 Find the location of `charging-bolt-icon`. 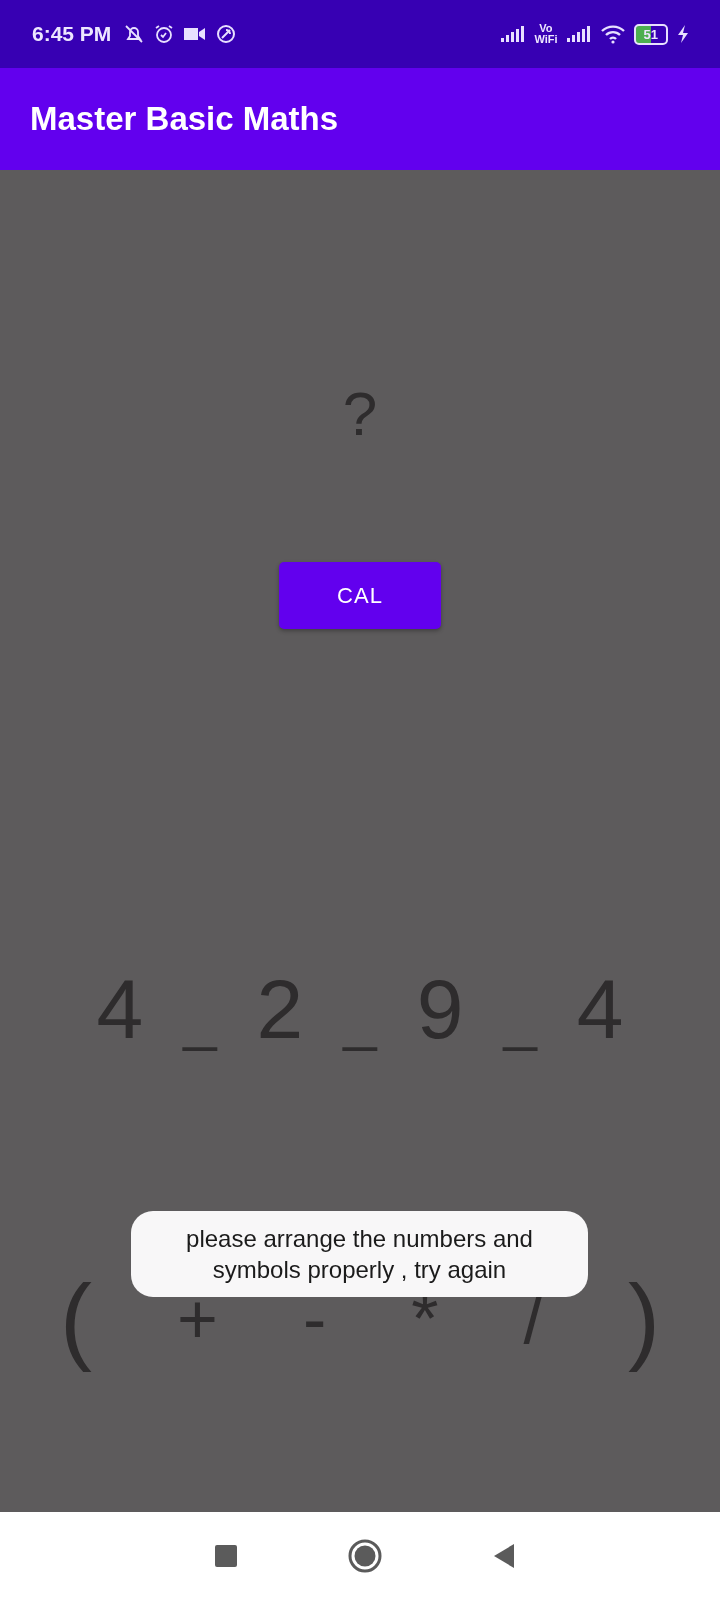

charging-bolt-icon is located at coordinates (683, 34).